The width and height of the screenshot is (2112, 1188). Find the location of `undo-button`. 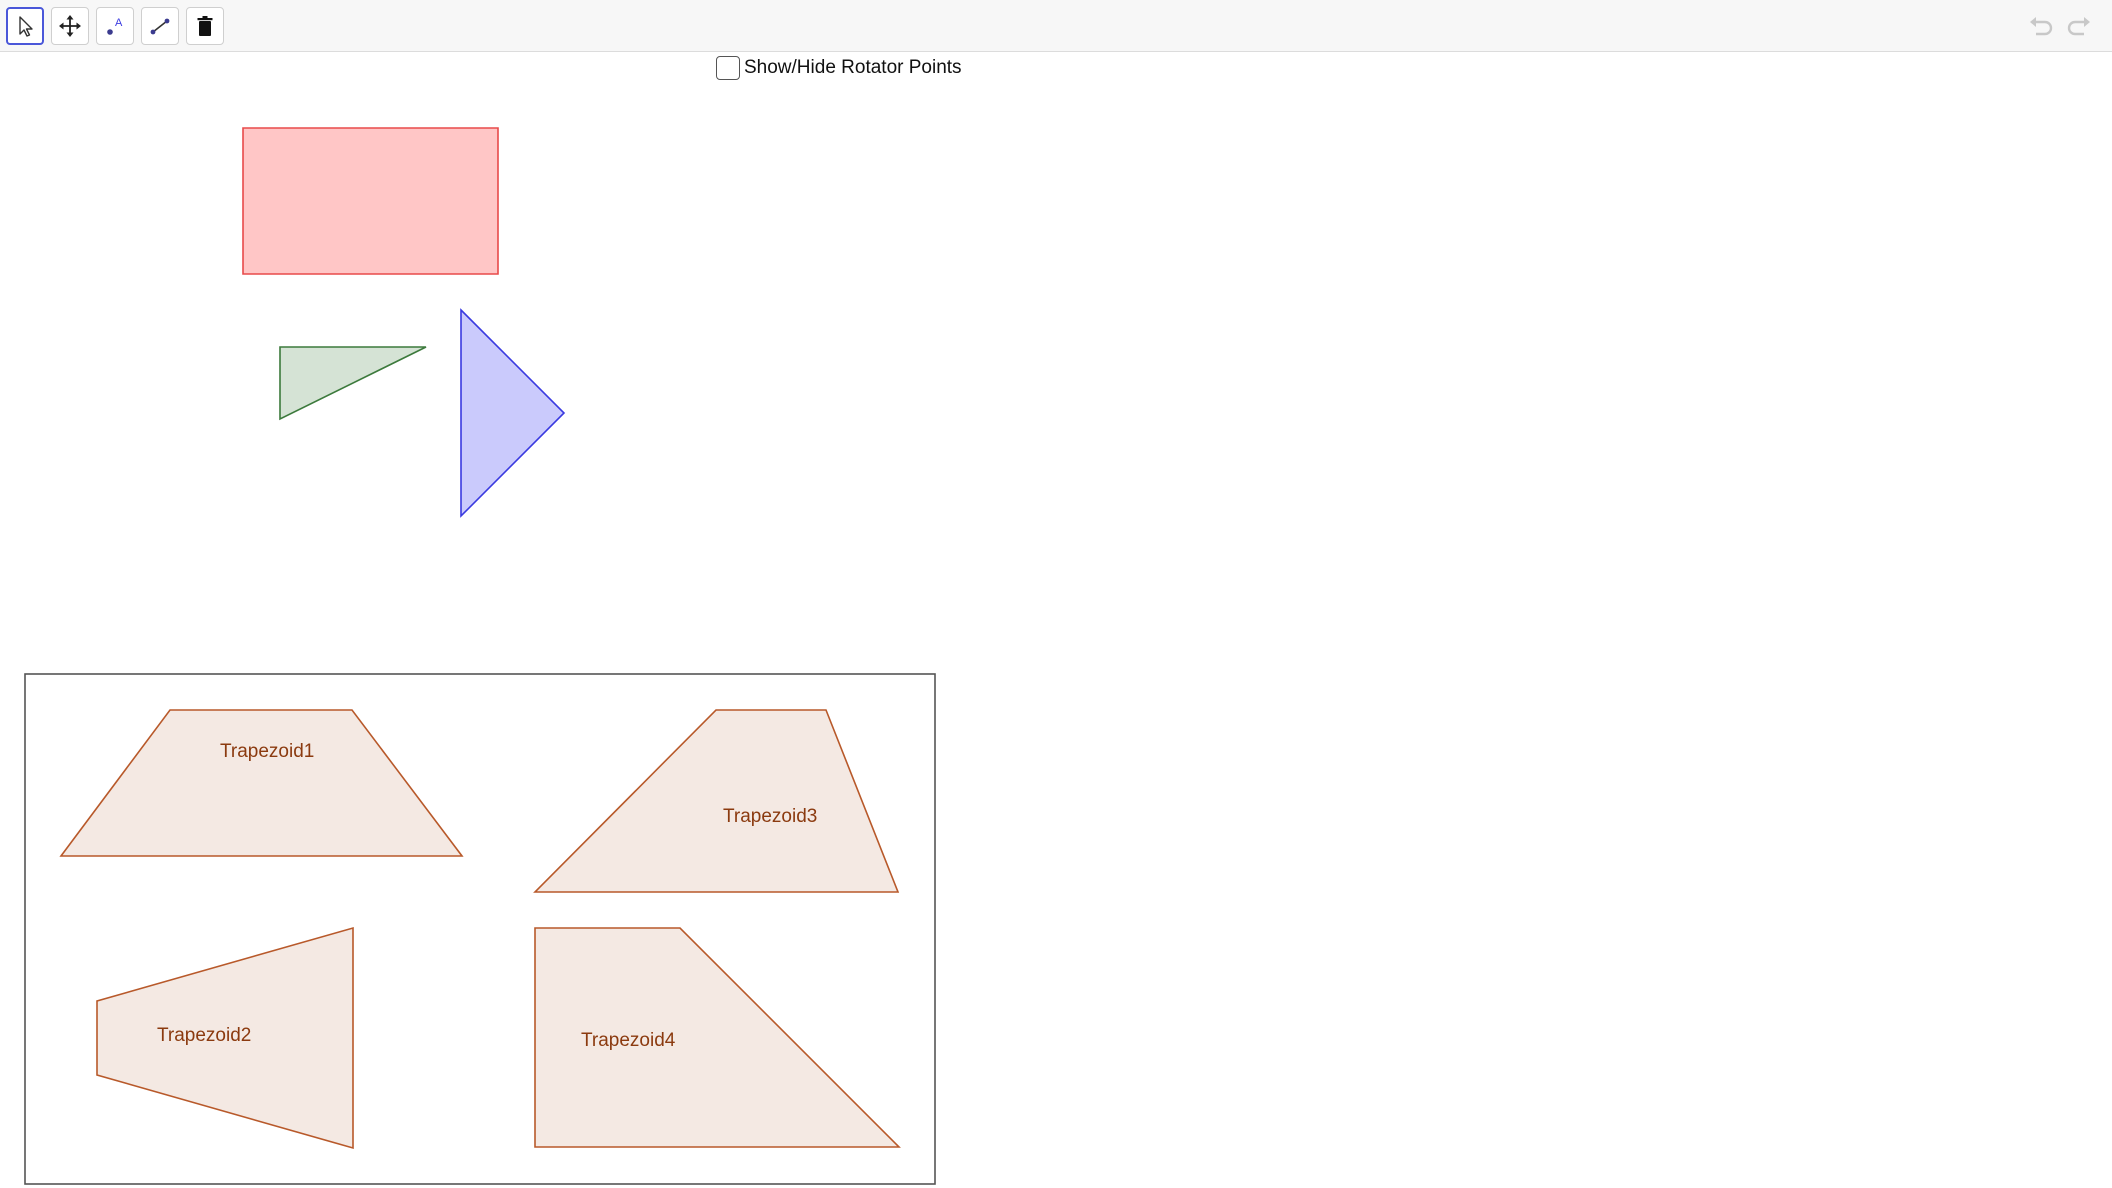

undo-button is located at coordinates (2041, 27).